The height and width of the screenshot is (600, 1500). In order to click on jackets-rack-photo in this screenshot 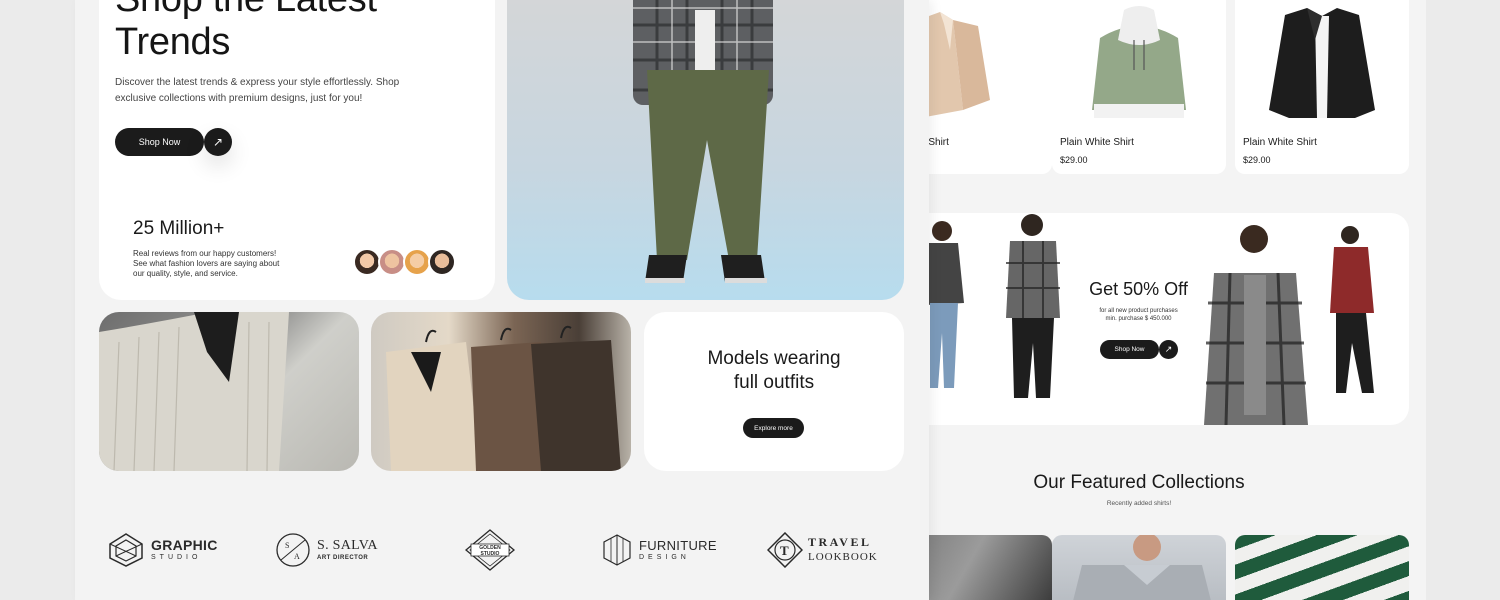, I will do `click(501, 391)`.